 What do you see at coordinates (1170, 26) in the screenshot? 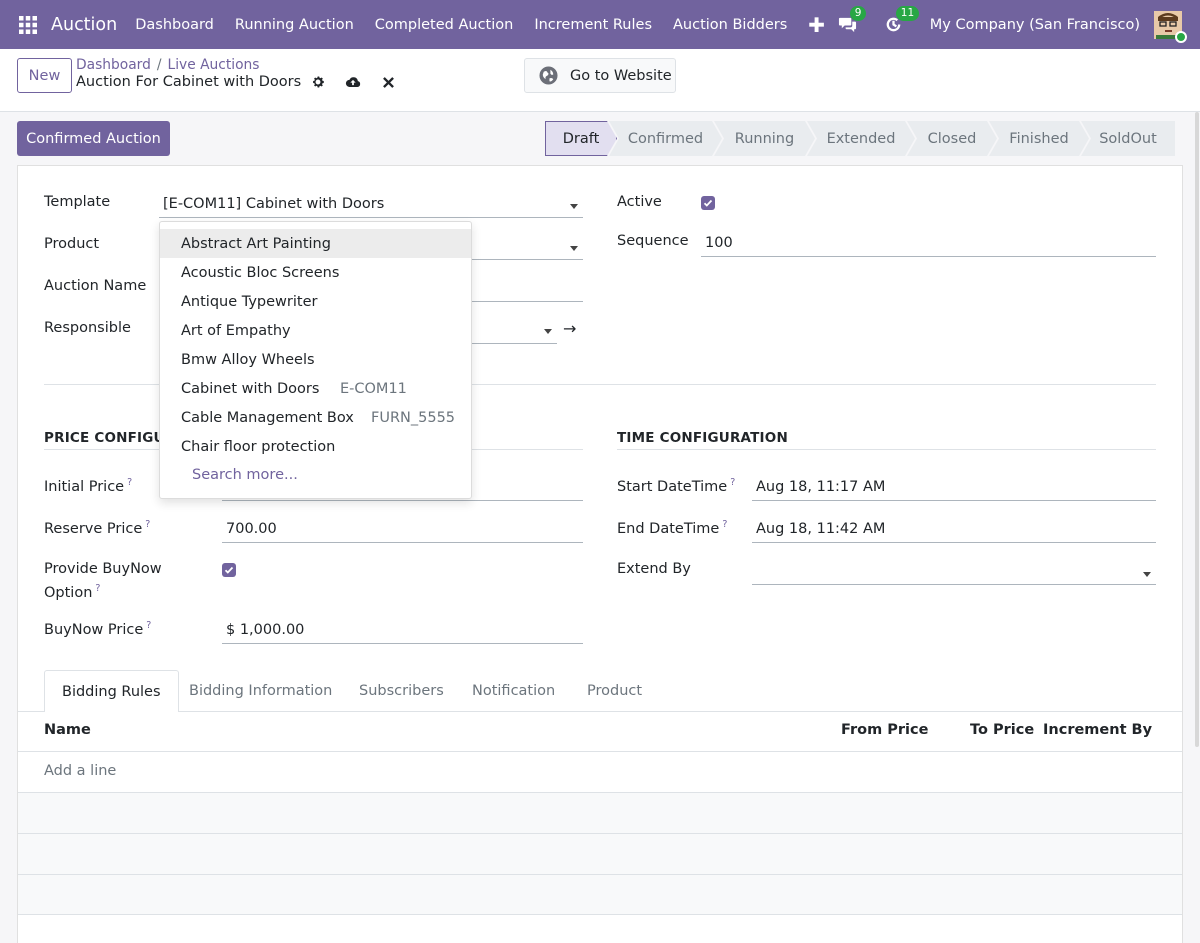
I see `user-avatar` at bounding box center [1170, 26].